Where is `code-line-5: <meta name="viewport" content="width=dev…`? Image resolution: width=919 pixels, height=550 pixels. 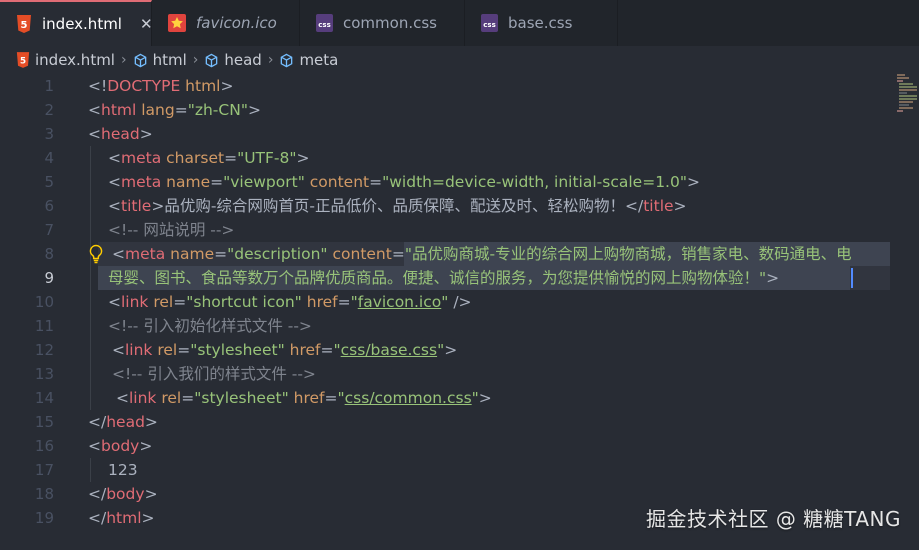
code-line-5: <meta name="viewport" content="width=dev… is located at coordinates (404, 182).